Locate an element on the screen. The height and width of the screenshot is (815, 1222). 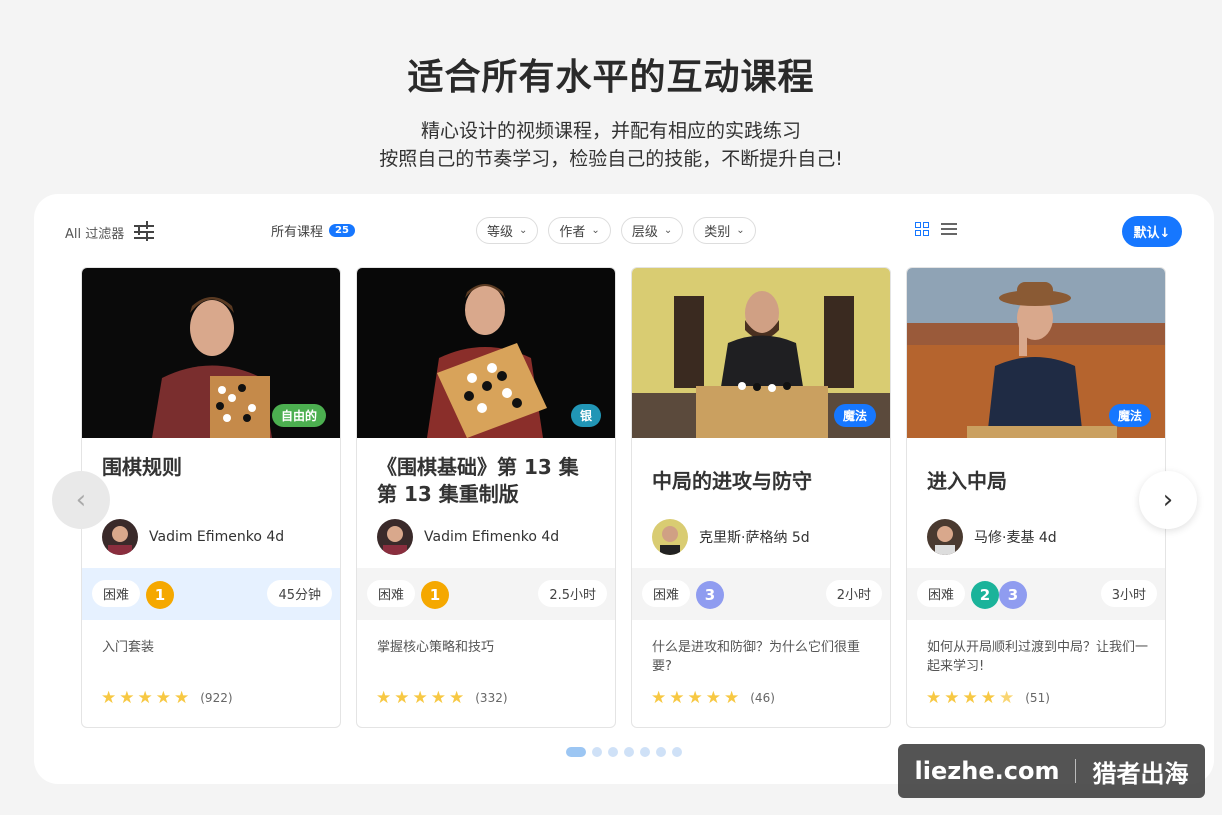
course-meta: 困难 1 45分钟 is located at coordinates (211, 594).